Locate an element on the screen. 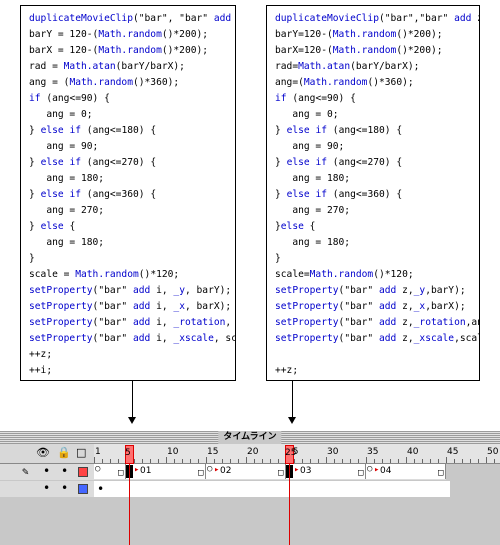  code-line: }else { is located at coordinates (295, 226).